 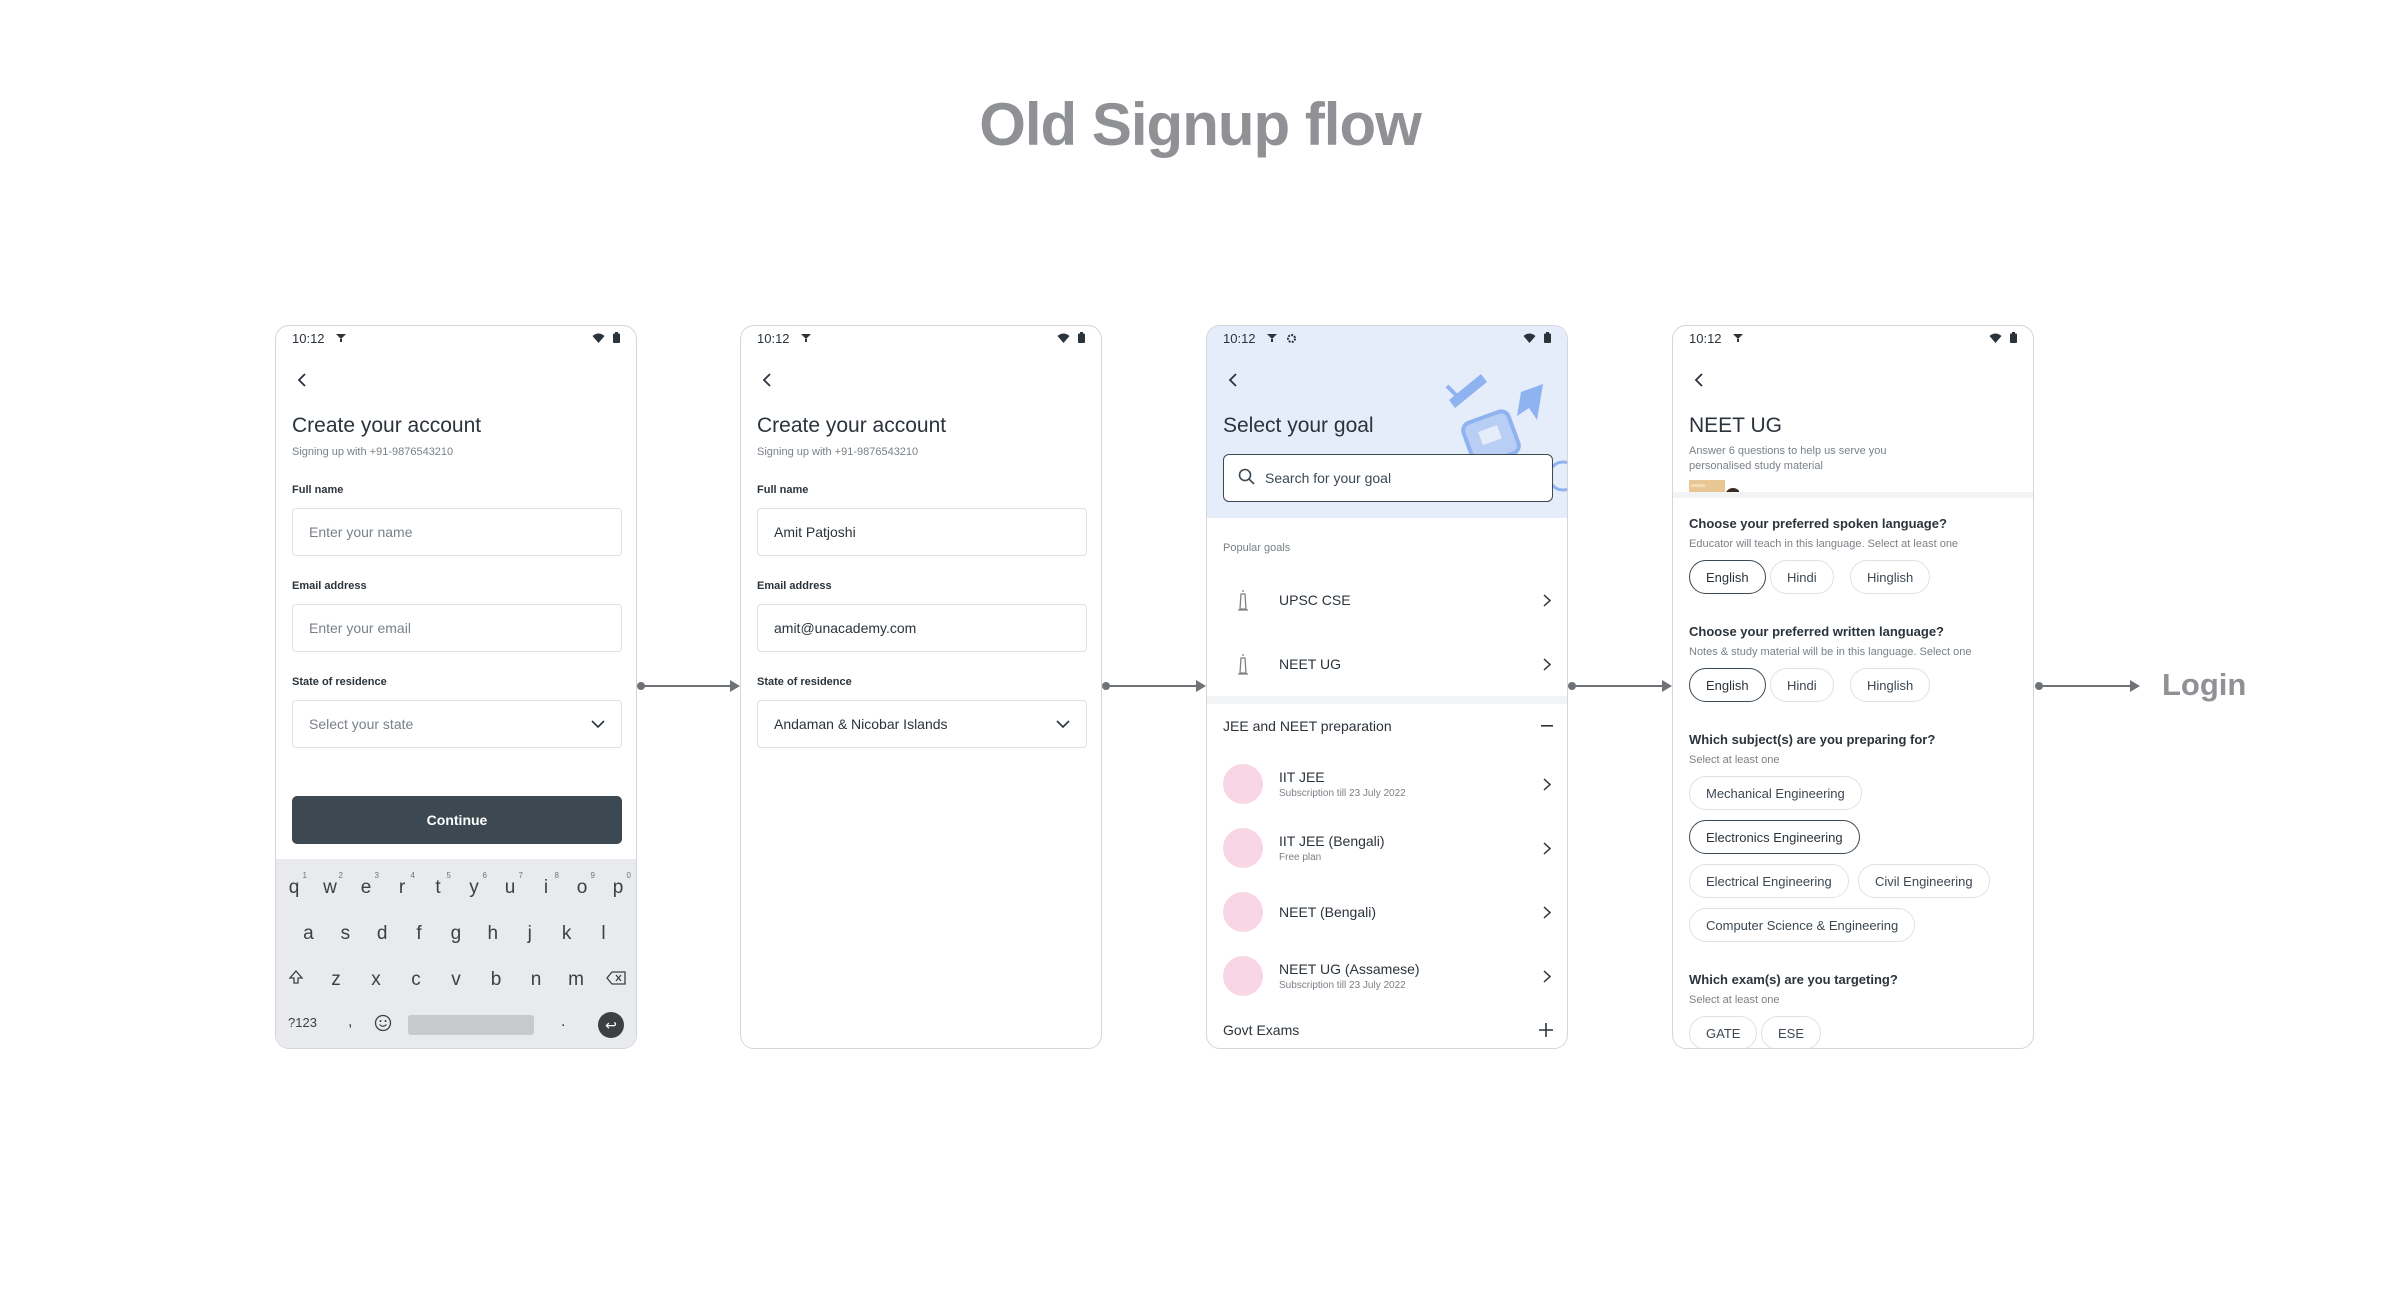 I want to click on key-g: g, so click(x=456, y=934).